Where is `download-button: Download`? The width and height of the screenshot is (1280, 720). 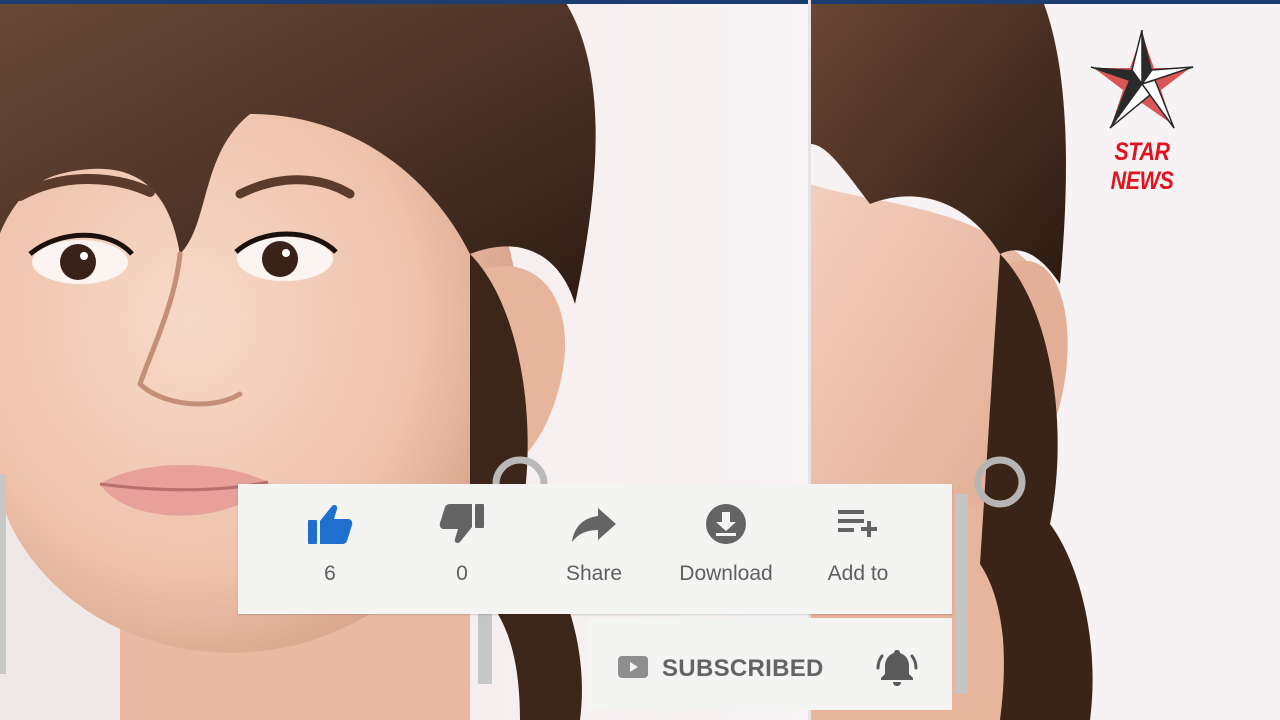 download-button: Download is located at coordinates (726, 549).